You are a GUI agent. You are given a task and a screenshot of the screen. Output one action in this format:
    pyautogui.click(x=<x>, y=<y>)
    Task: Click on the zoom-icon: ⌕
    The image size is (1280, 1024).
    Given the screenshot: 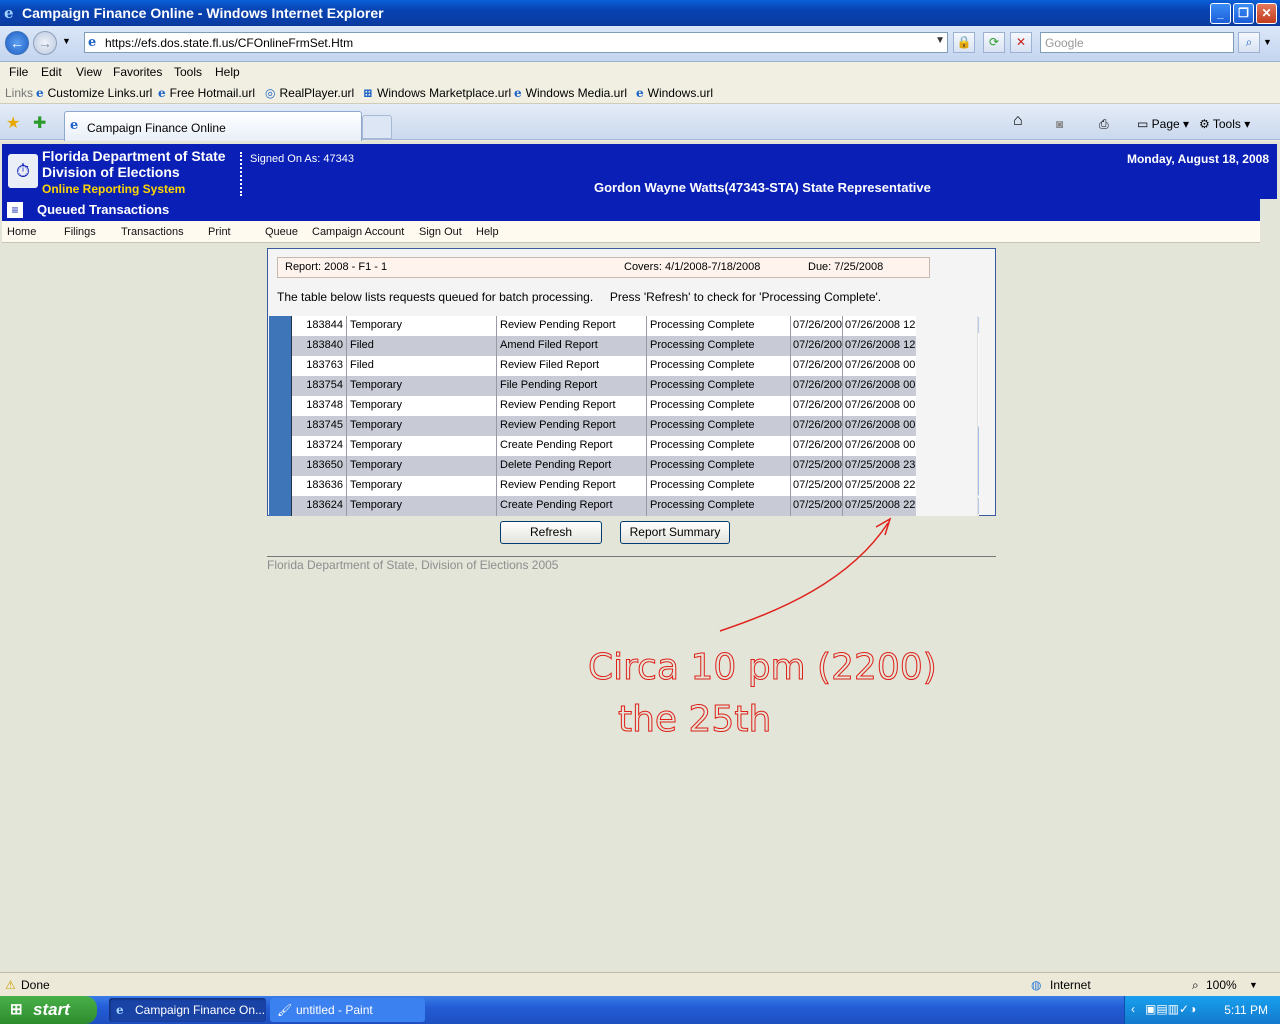 What is the action you would take?
    pyautogui.click(x=1195, y=985)
    